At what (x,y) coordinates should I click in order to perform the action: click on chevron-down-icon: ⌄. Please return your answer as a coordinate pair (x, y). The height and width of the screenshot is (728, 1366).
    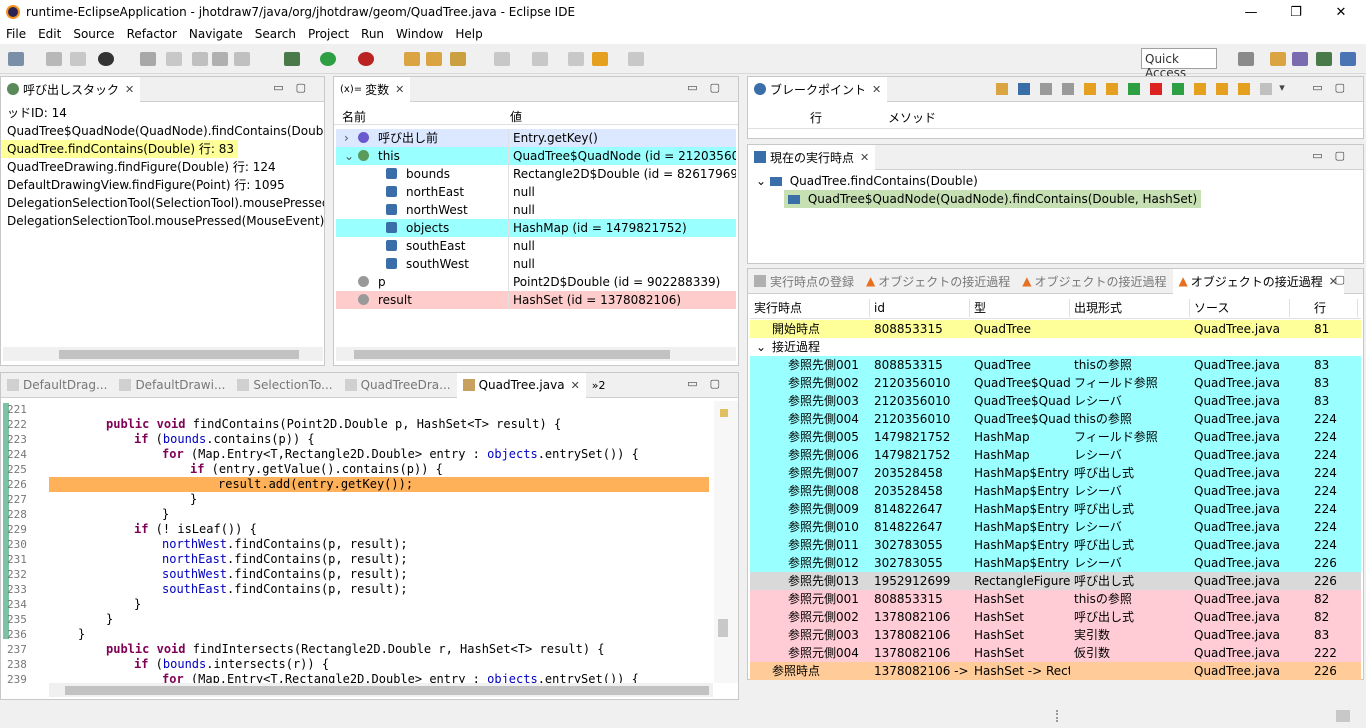
    Looking at the image, I should click on (761, 347).